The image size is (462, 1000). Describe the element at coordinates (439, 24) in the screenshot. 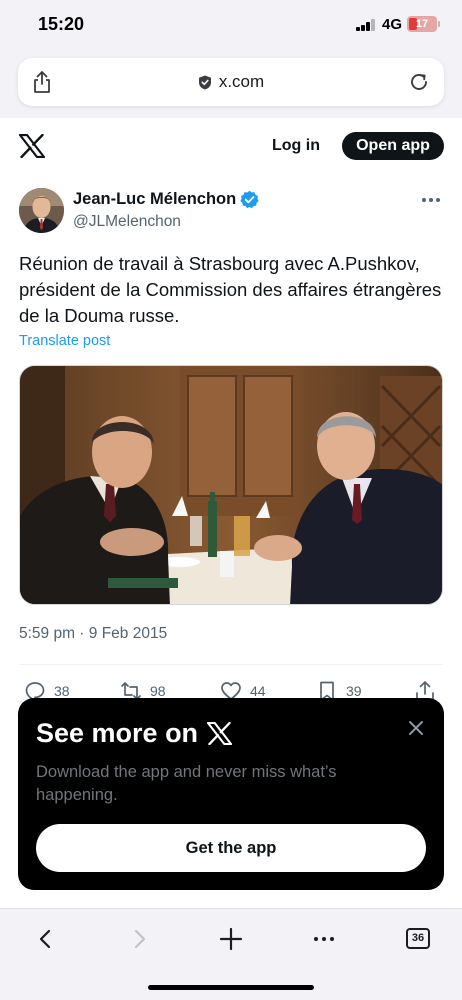

I see `battery-cap` at that location.